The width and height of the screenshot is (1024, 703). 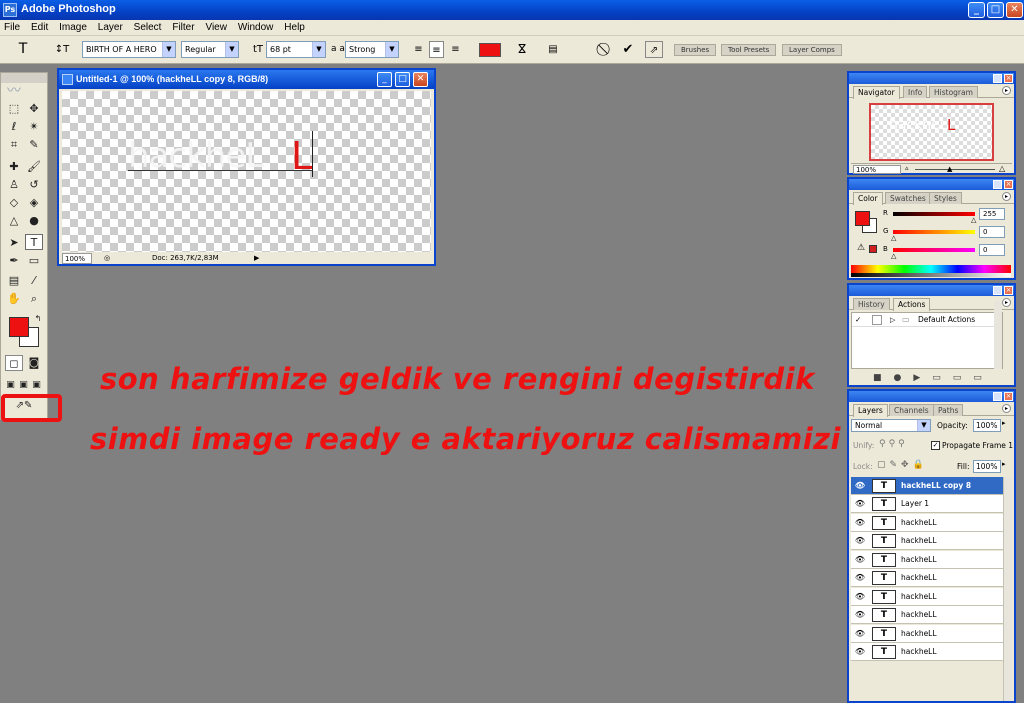 I want to click on menu-select: Select, so click(x=148, y=26).